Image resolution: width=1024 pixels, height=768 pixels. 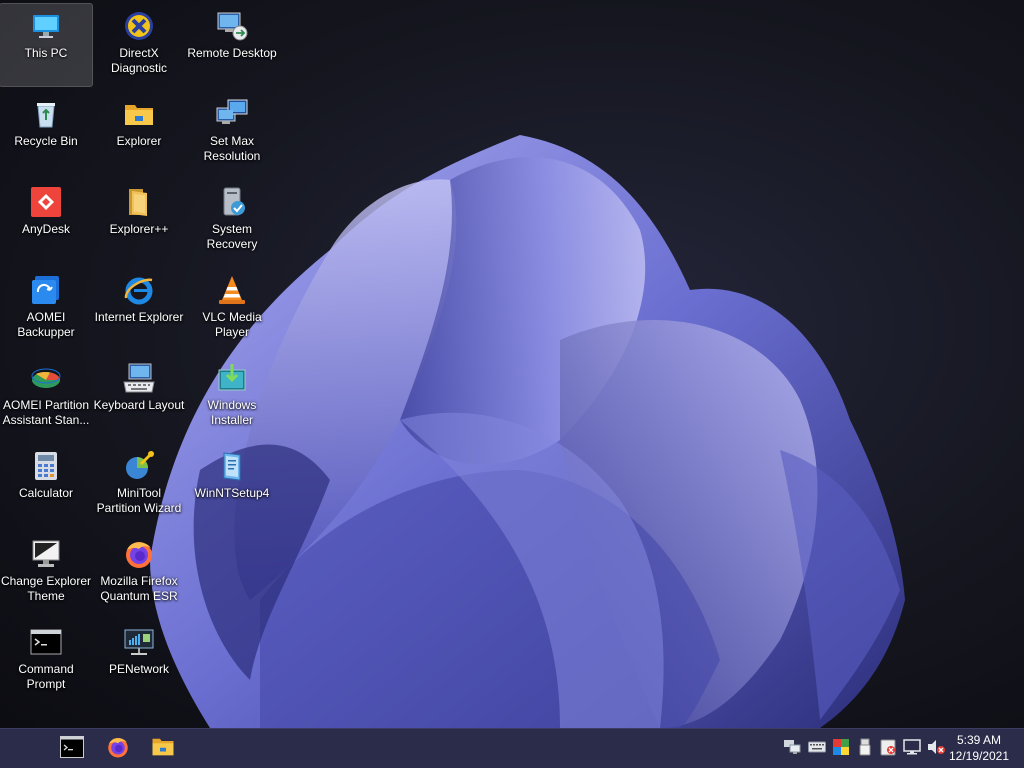 What do you see at coordinates (139, 309) in the screenshot?
I see `desktop-icon-internet-explorer: Internet Explorer` at bounding box center [139, 309].